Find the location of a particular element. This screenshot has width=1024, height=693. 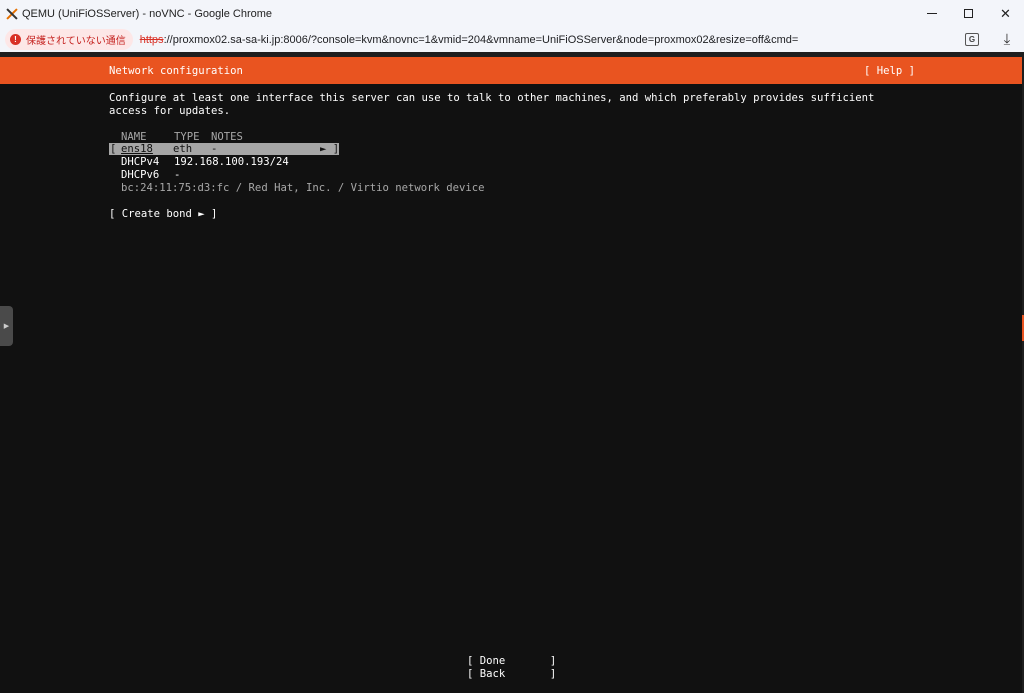

close-icon: ✕ is located at coordinates (1005, 13).